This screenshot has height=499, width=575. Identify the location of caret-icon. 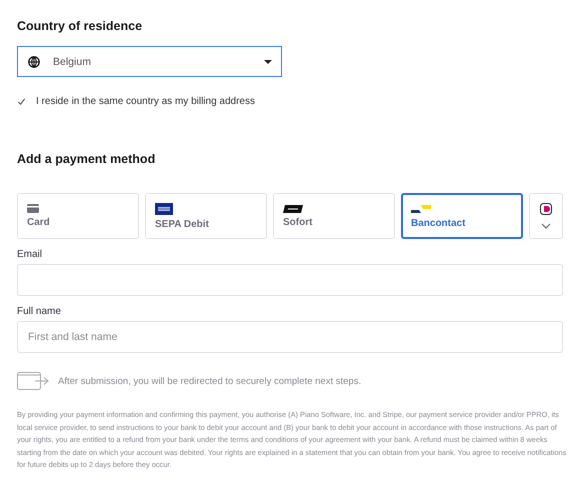
(268, 62).